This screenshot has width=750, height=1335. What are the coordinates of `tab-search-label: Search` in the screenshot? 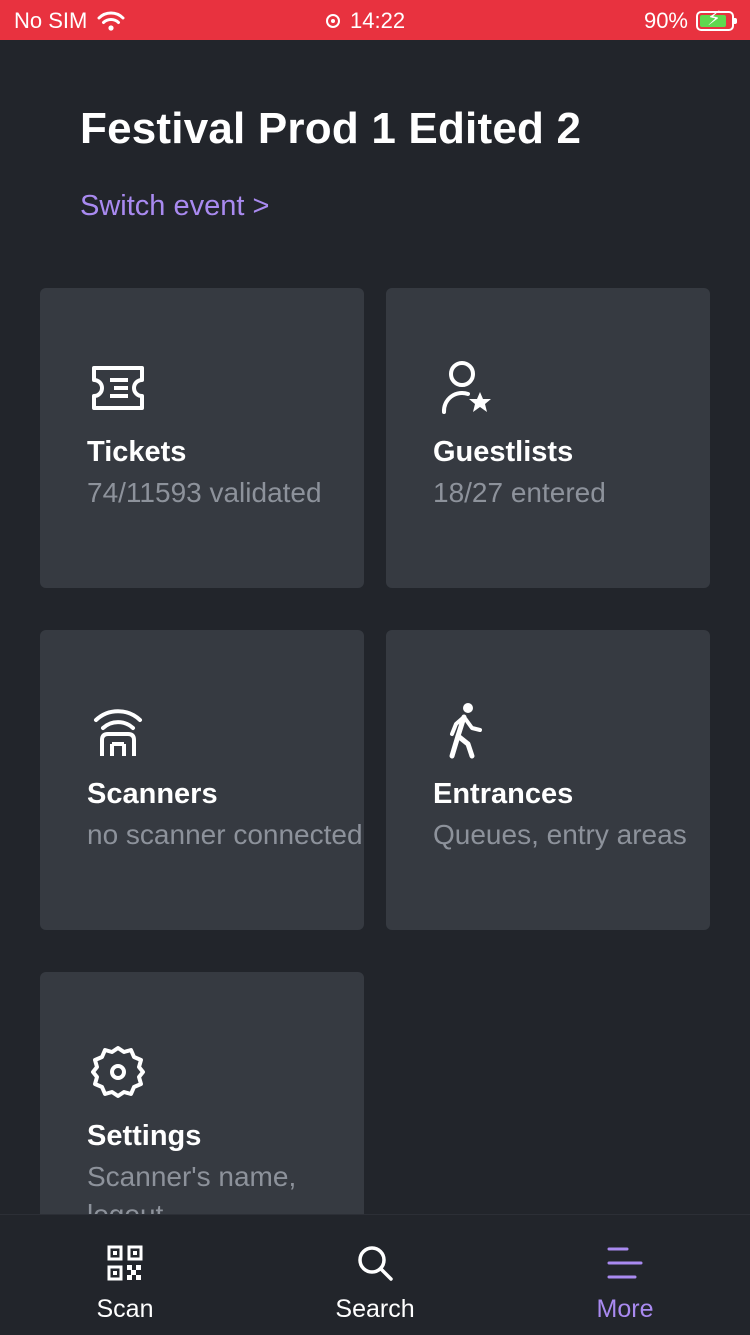 It's located at (375, 1309).